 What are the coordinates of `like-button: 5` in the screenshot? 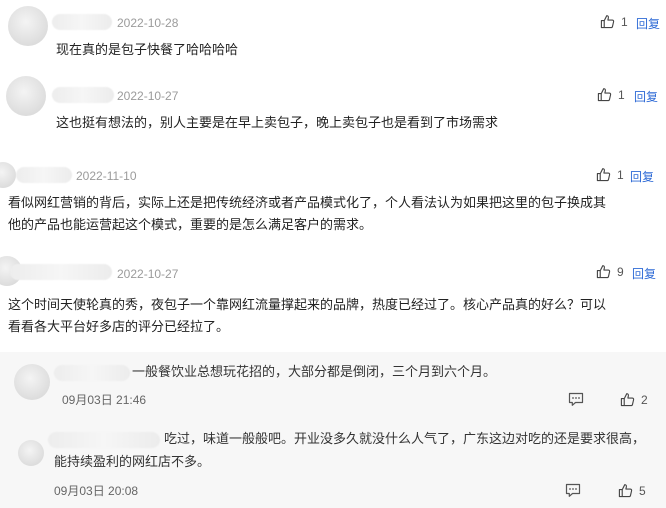 It's located at (632, 490).